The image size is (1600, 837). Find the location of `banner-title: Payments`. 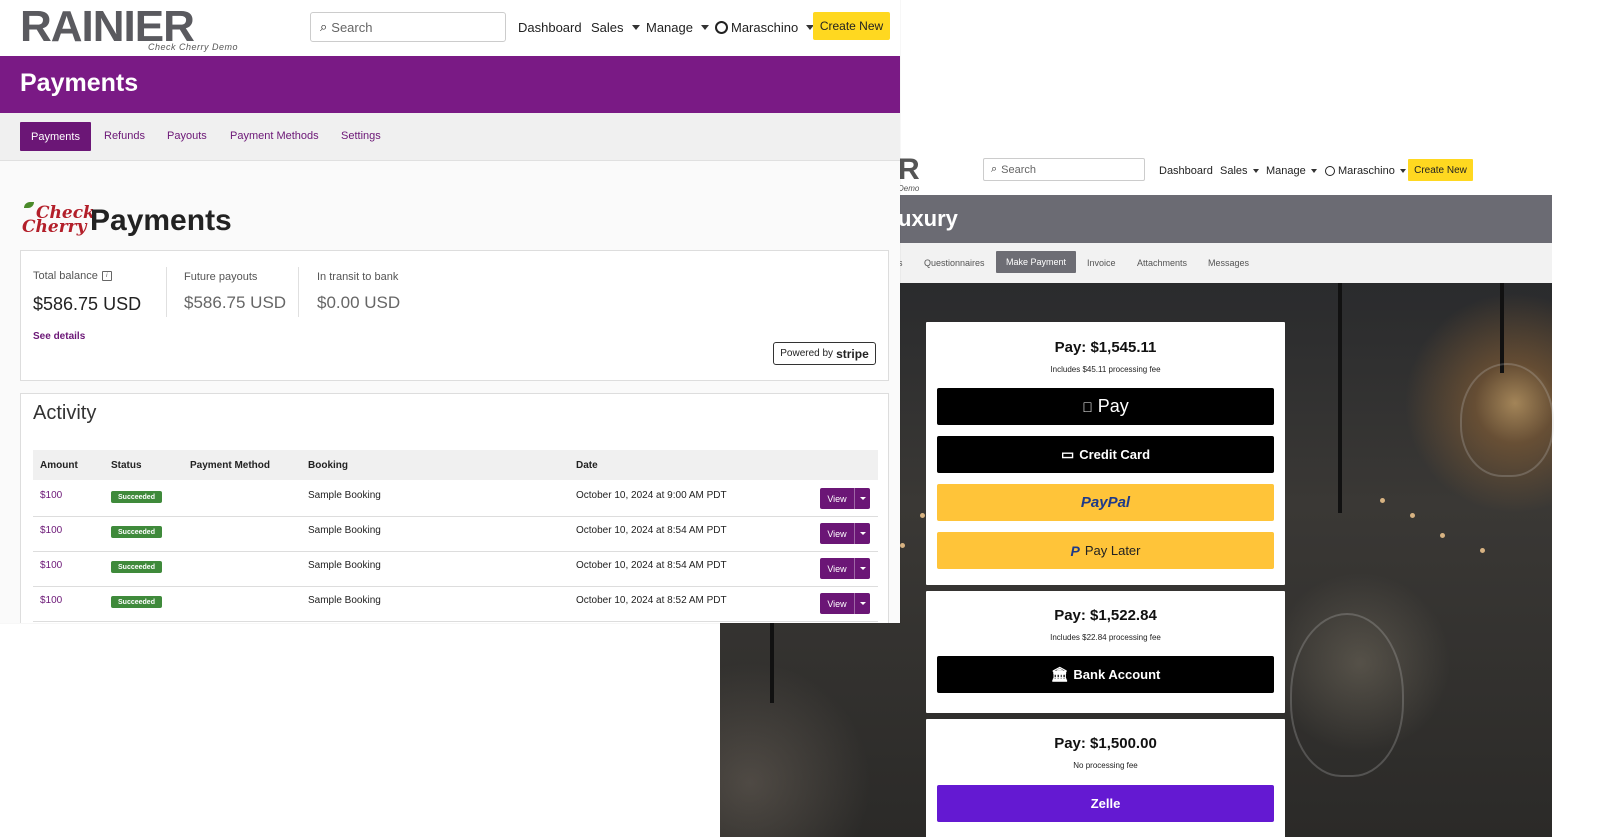

banner-title: Payments is located at coordinates (79, 83).